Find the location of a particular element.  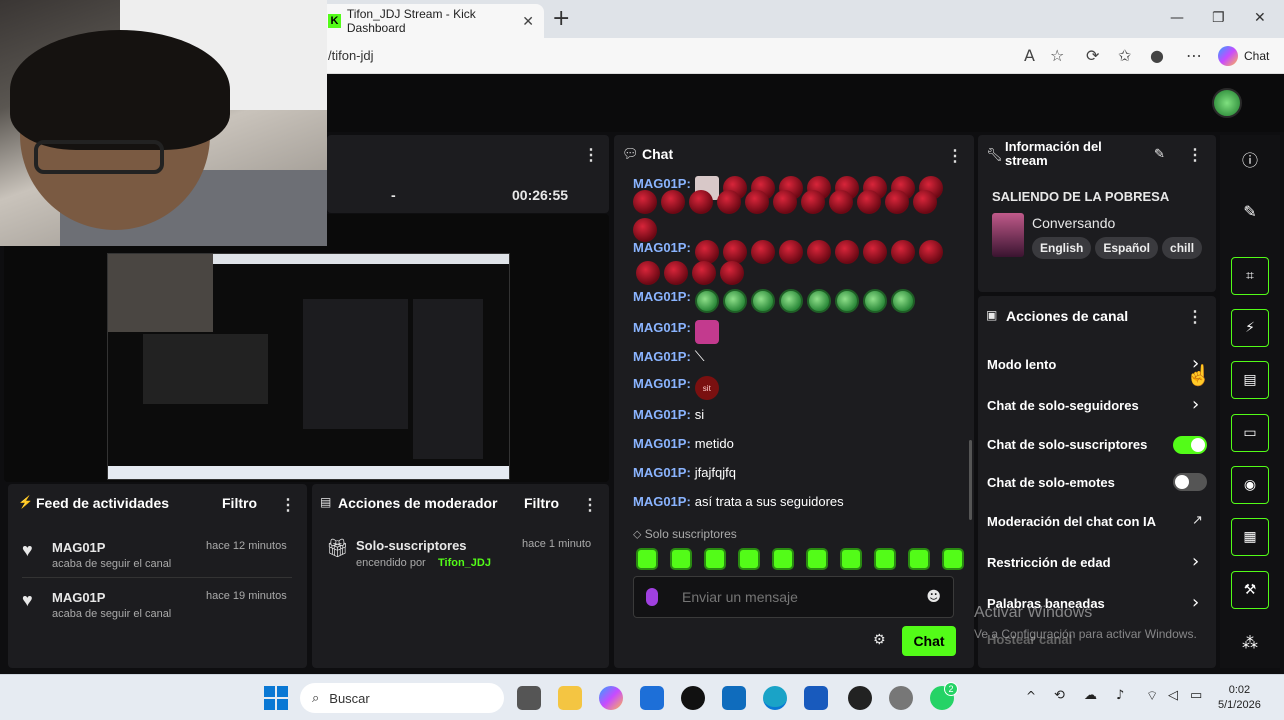

emoji-picker-icon: ☻ is located at coordinates (933, 597).